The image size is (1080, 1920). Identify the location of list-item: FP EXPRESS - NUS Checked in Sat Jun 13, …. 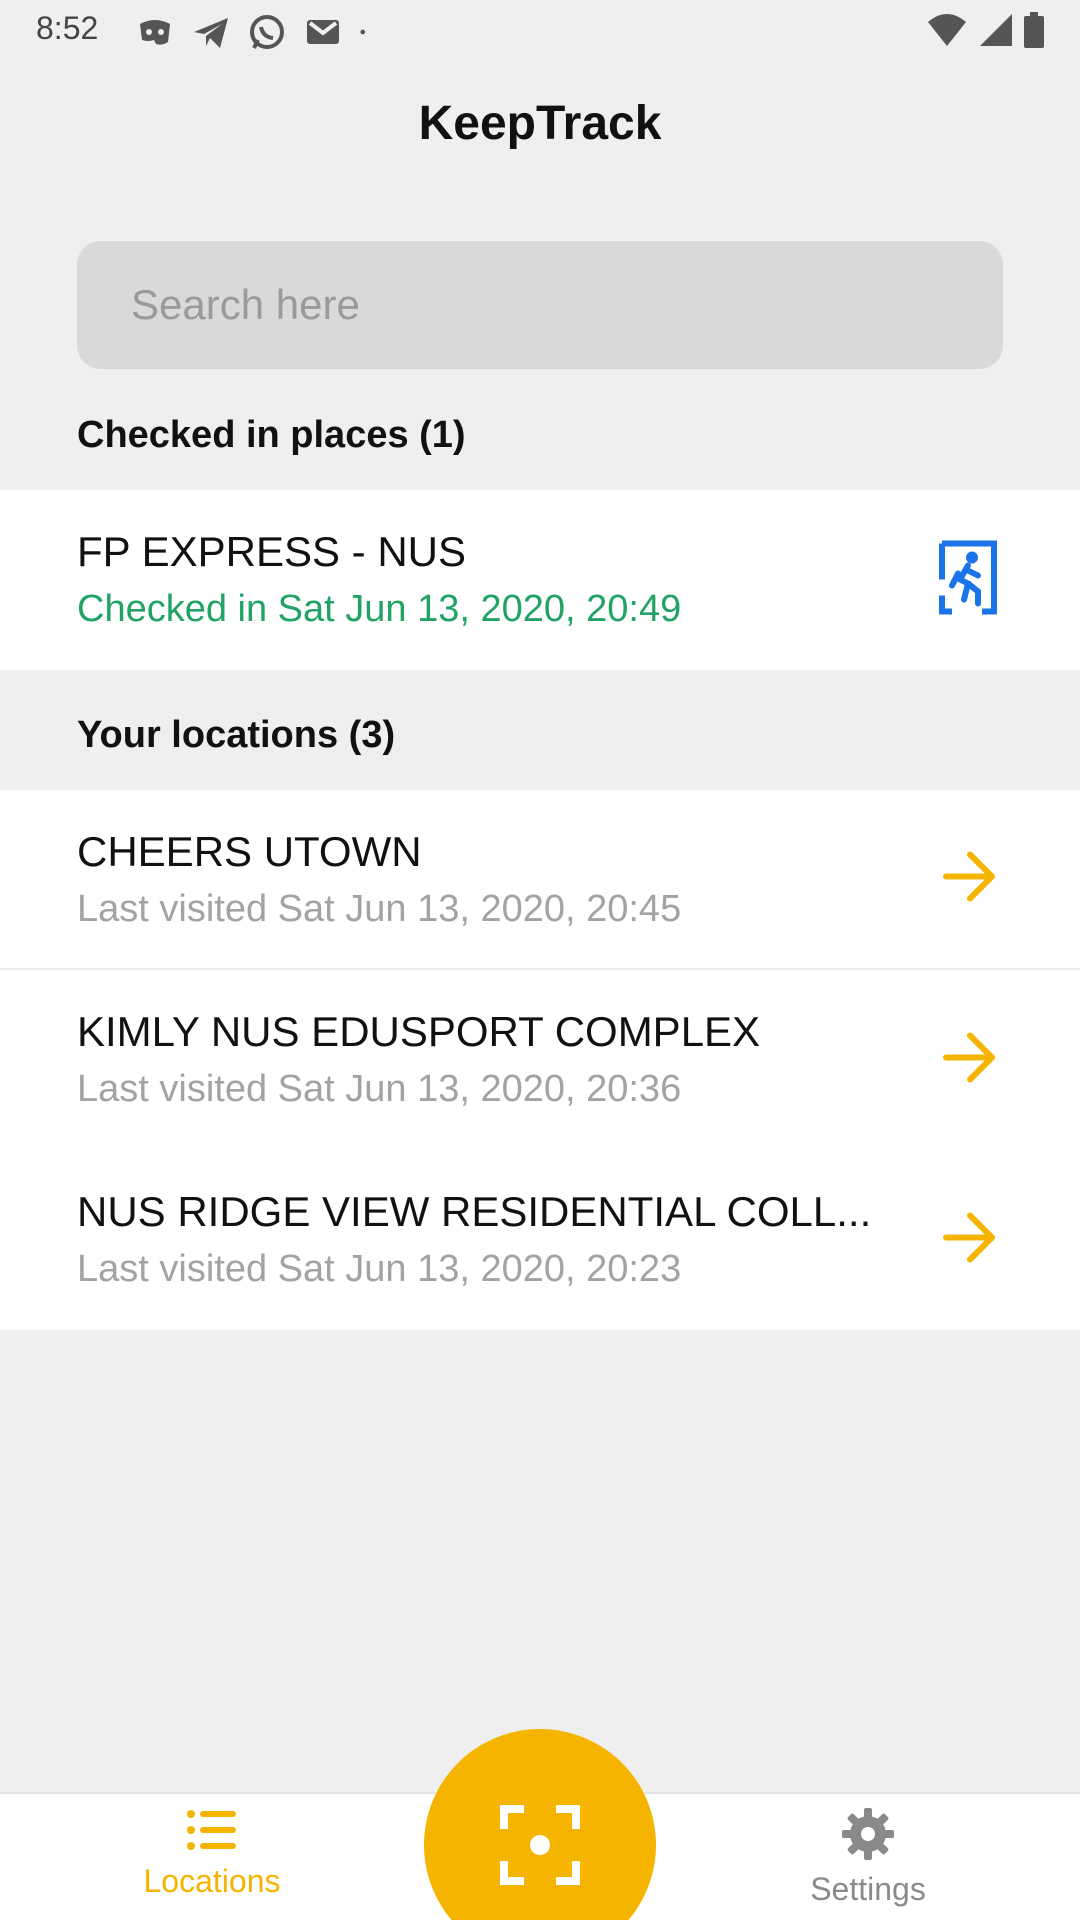
(540, 580).